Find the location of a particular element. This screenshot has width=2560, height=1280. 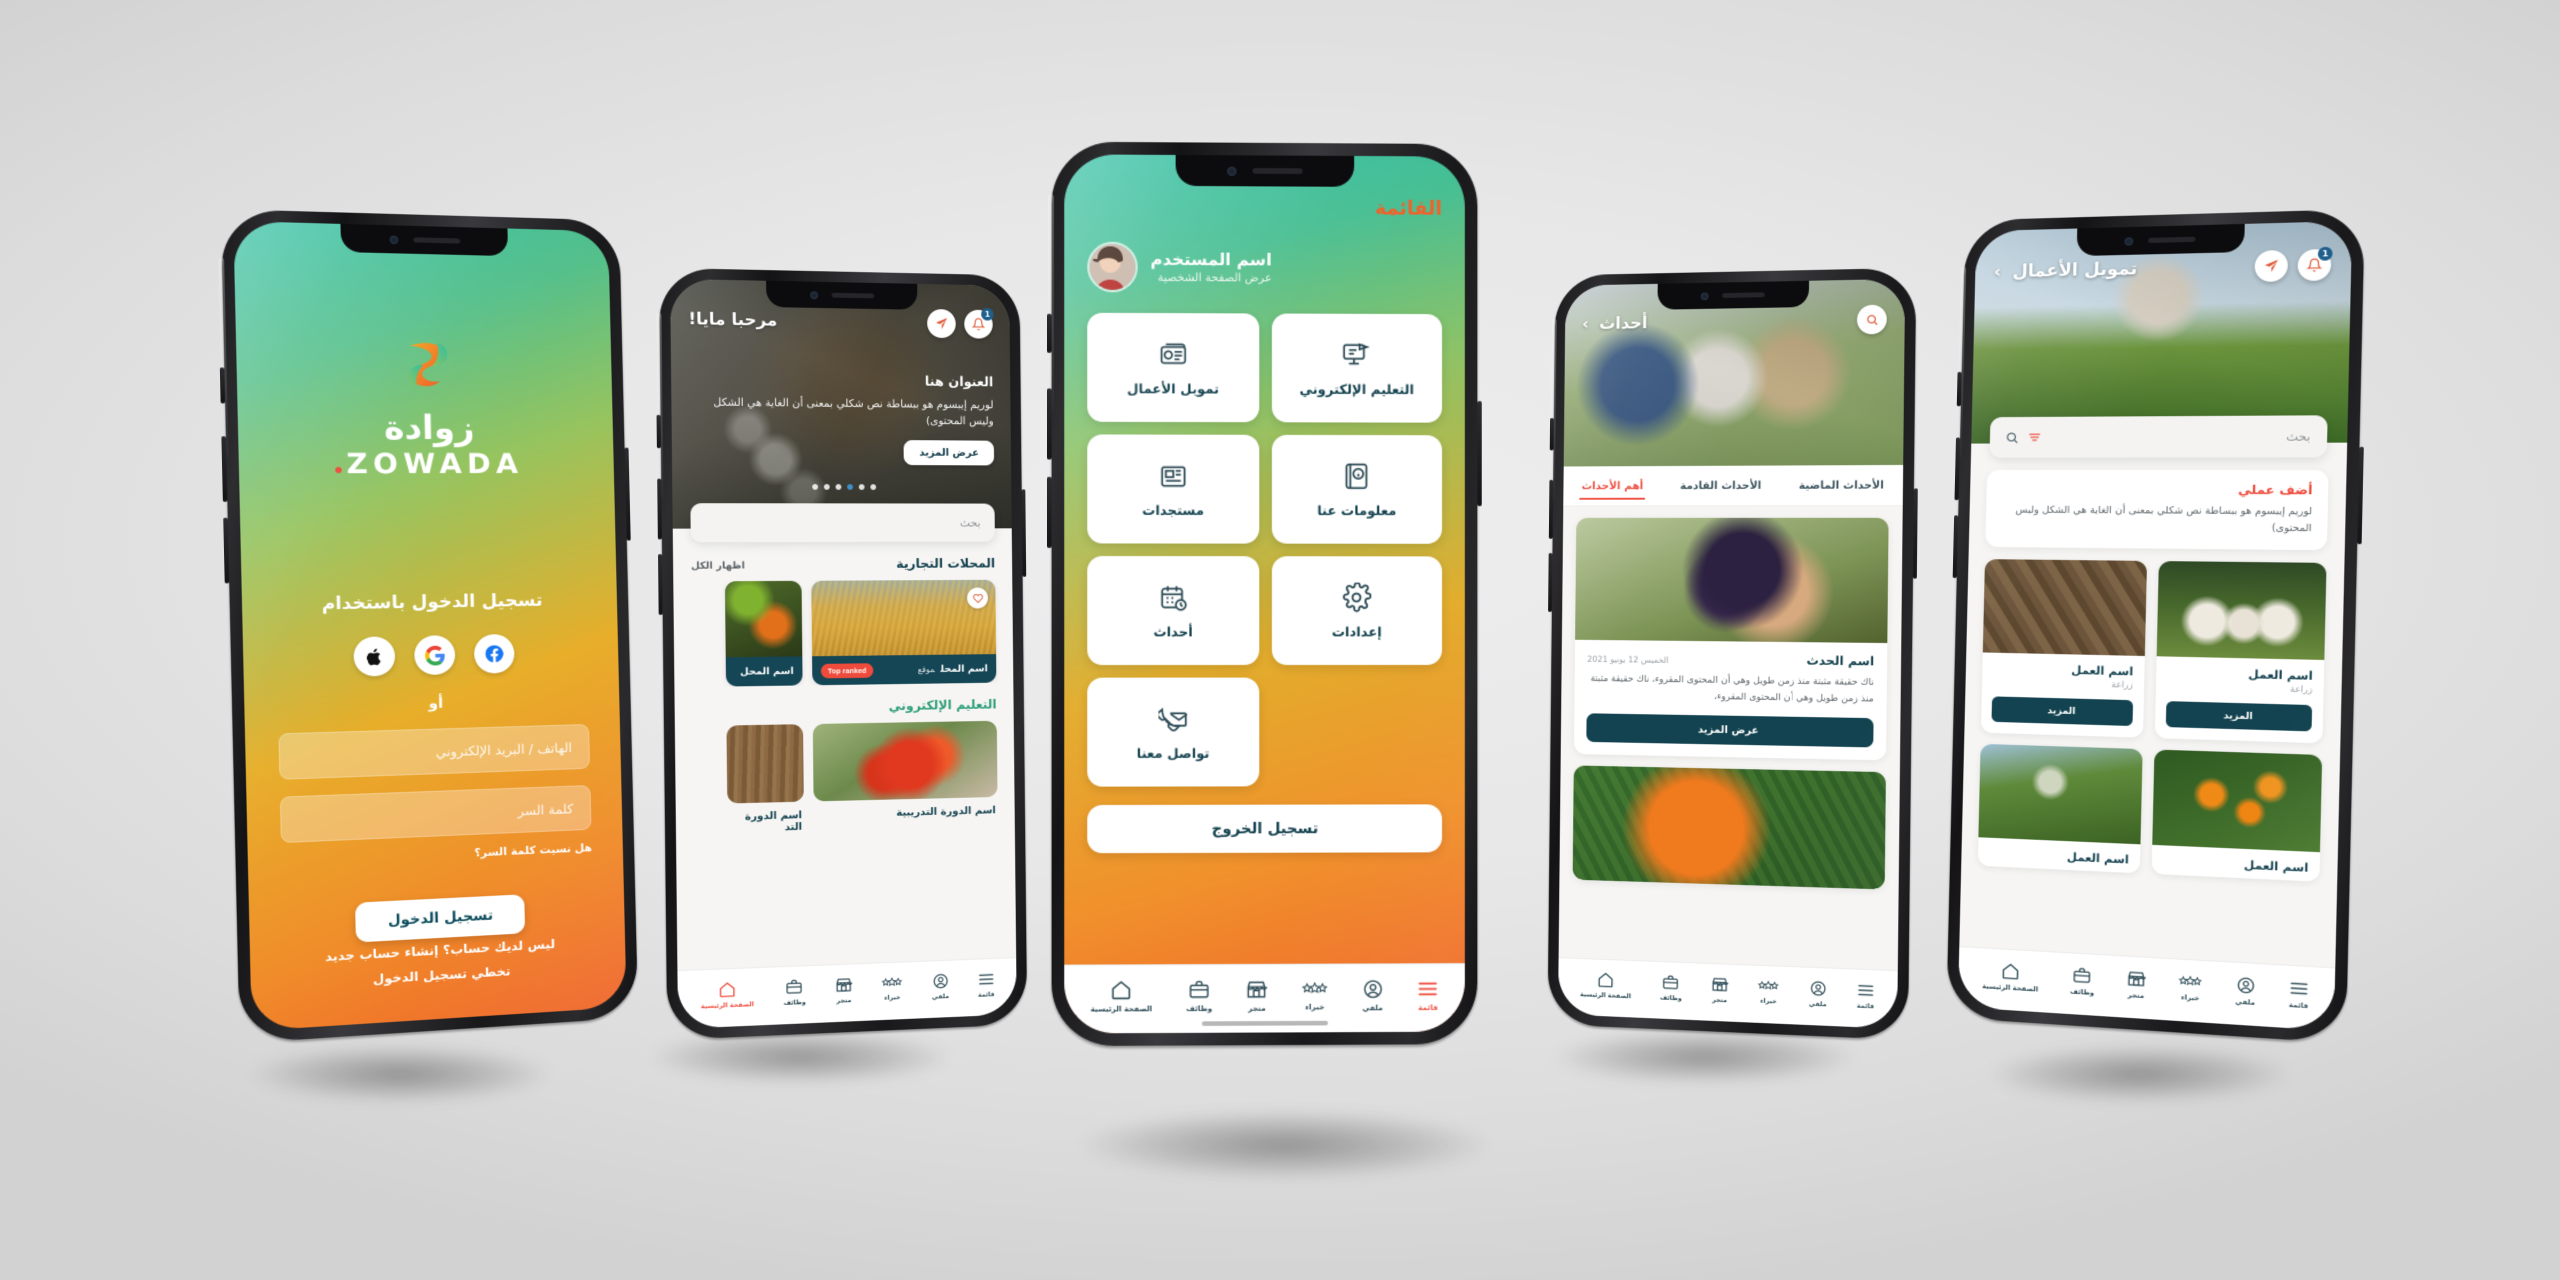

google-login-button is located at coordinates (434, 655).